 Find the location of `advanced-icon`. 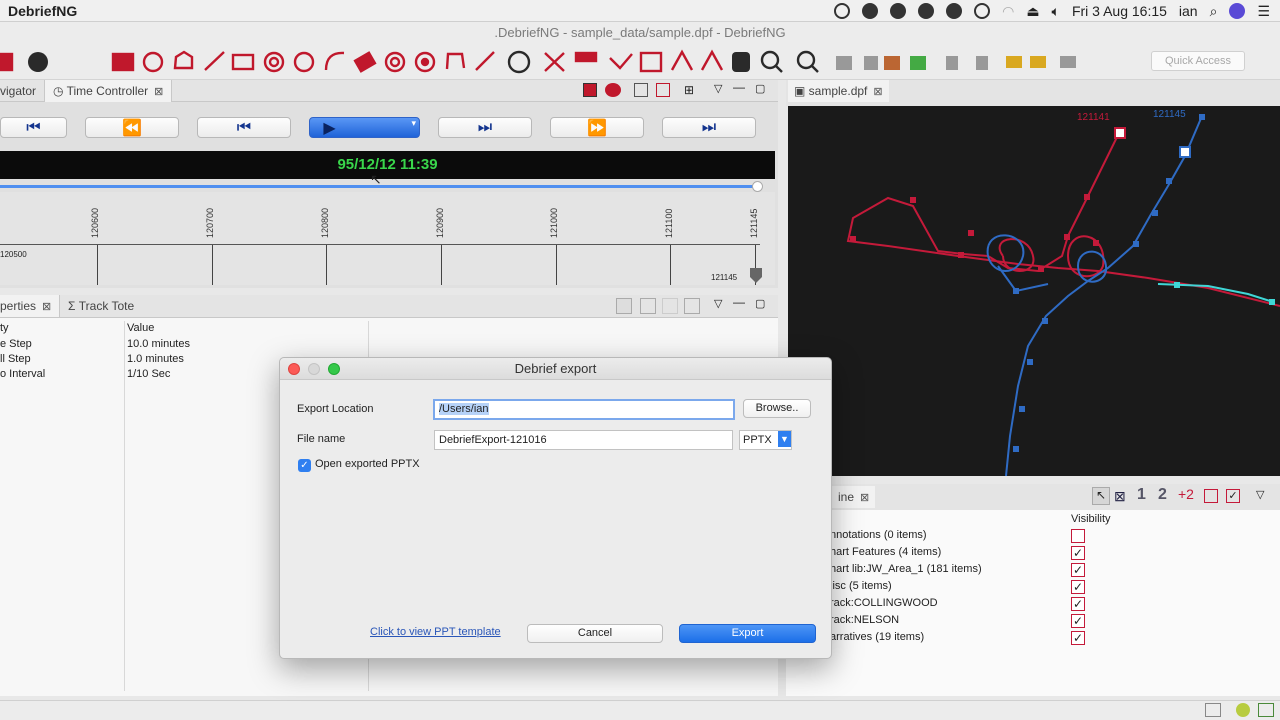

advanced-icon is located at coordinates (670, 306).